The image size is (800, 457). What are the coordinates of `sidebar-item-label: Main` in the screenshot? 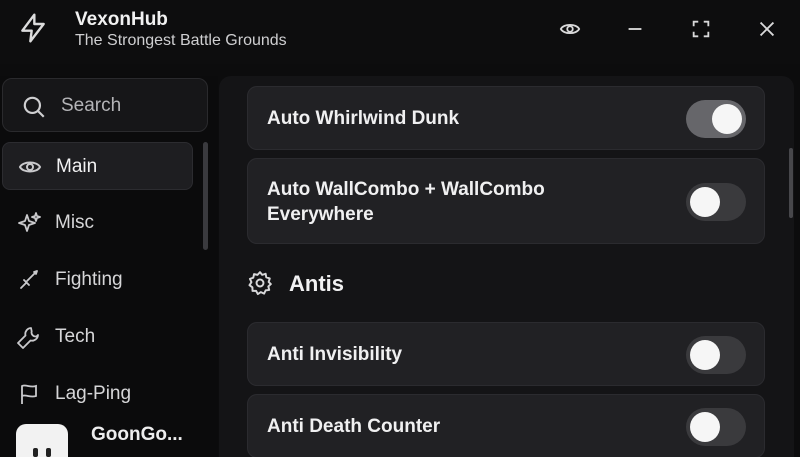 It's located at (77, 166).